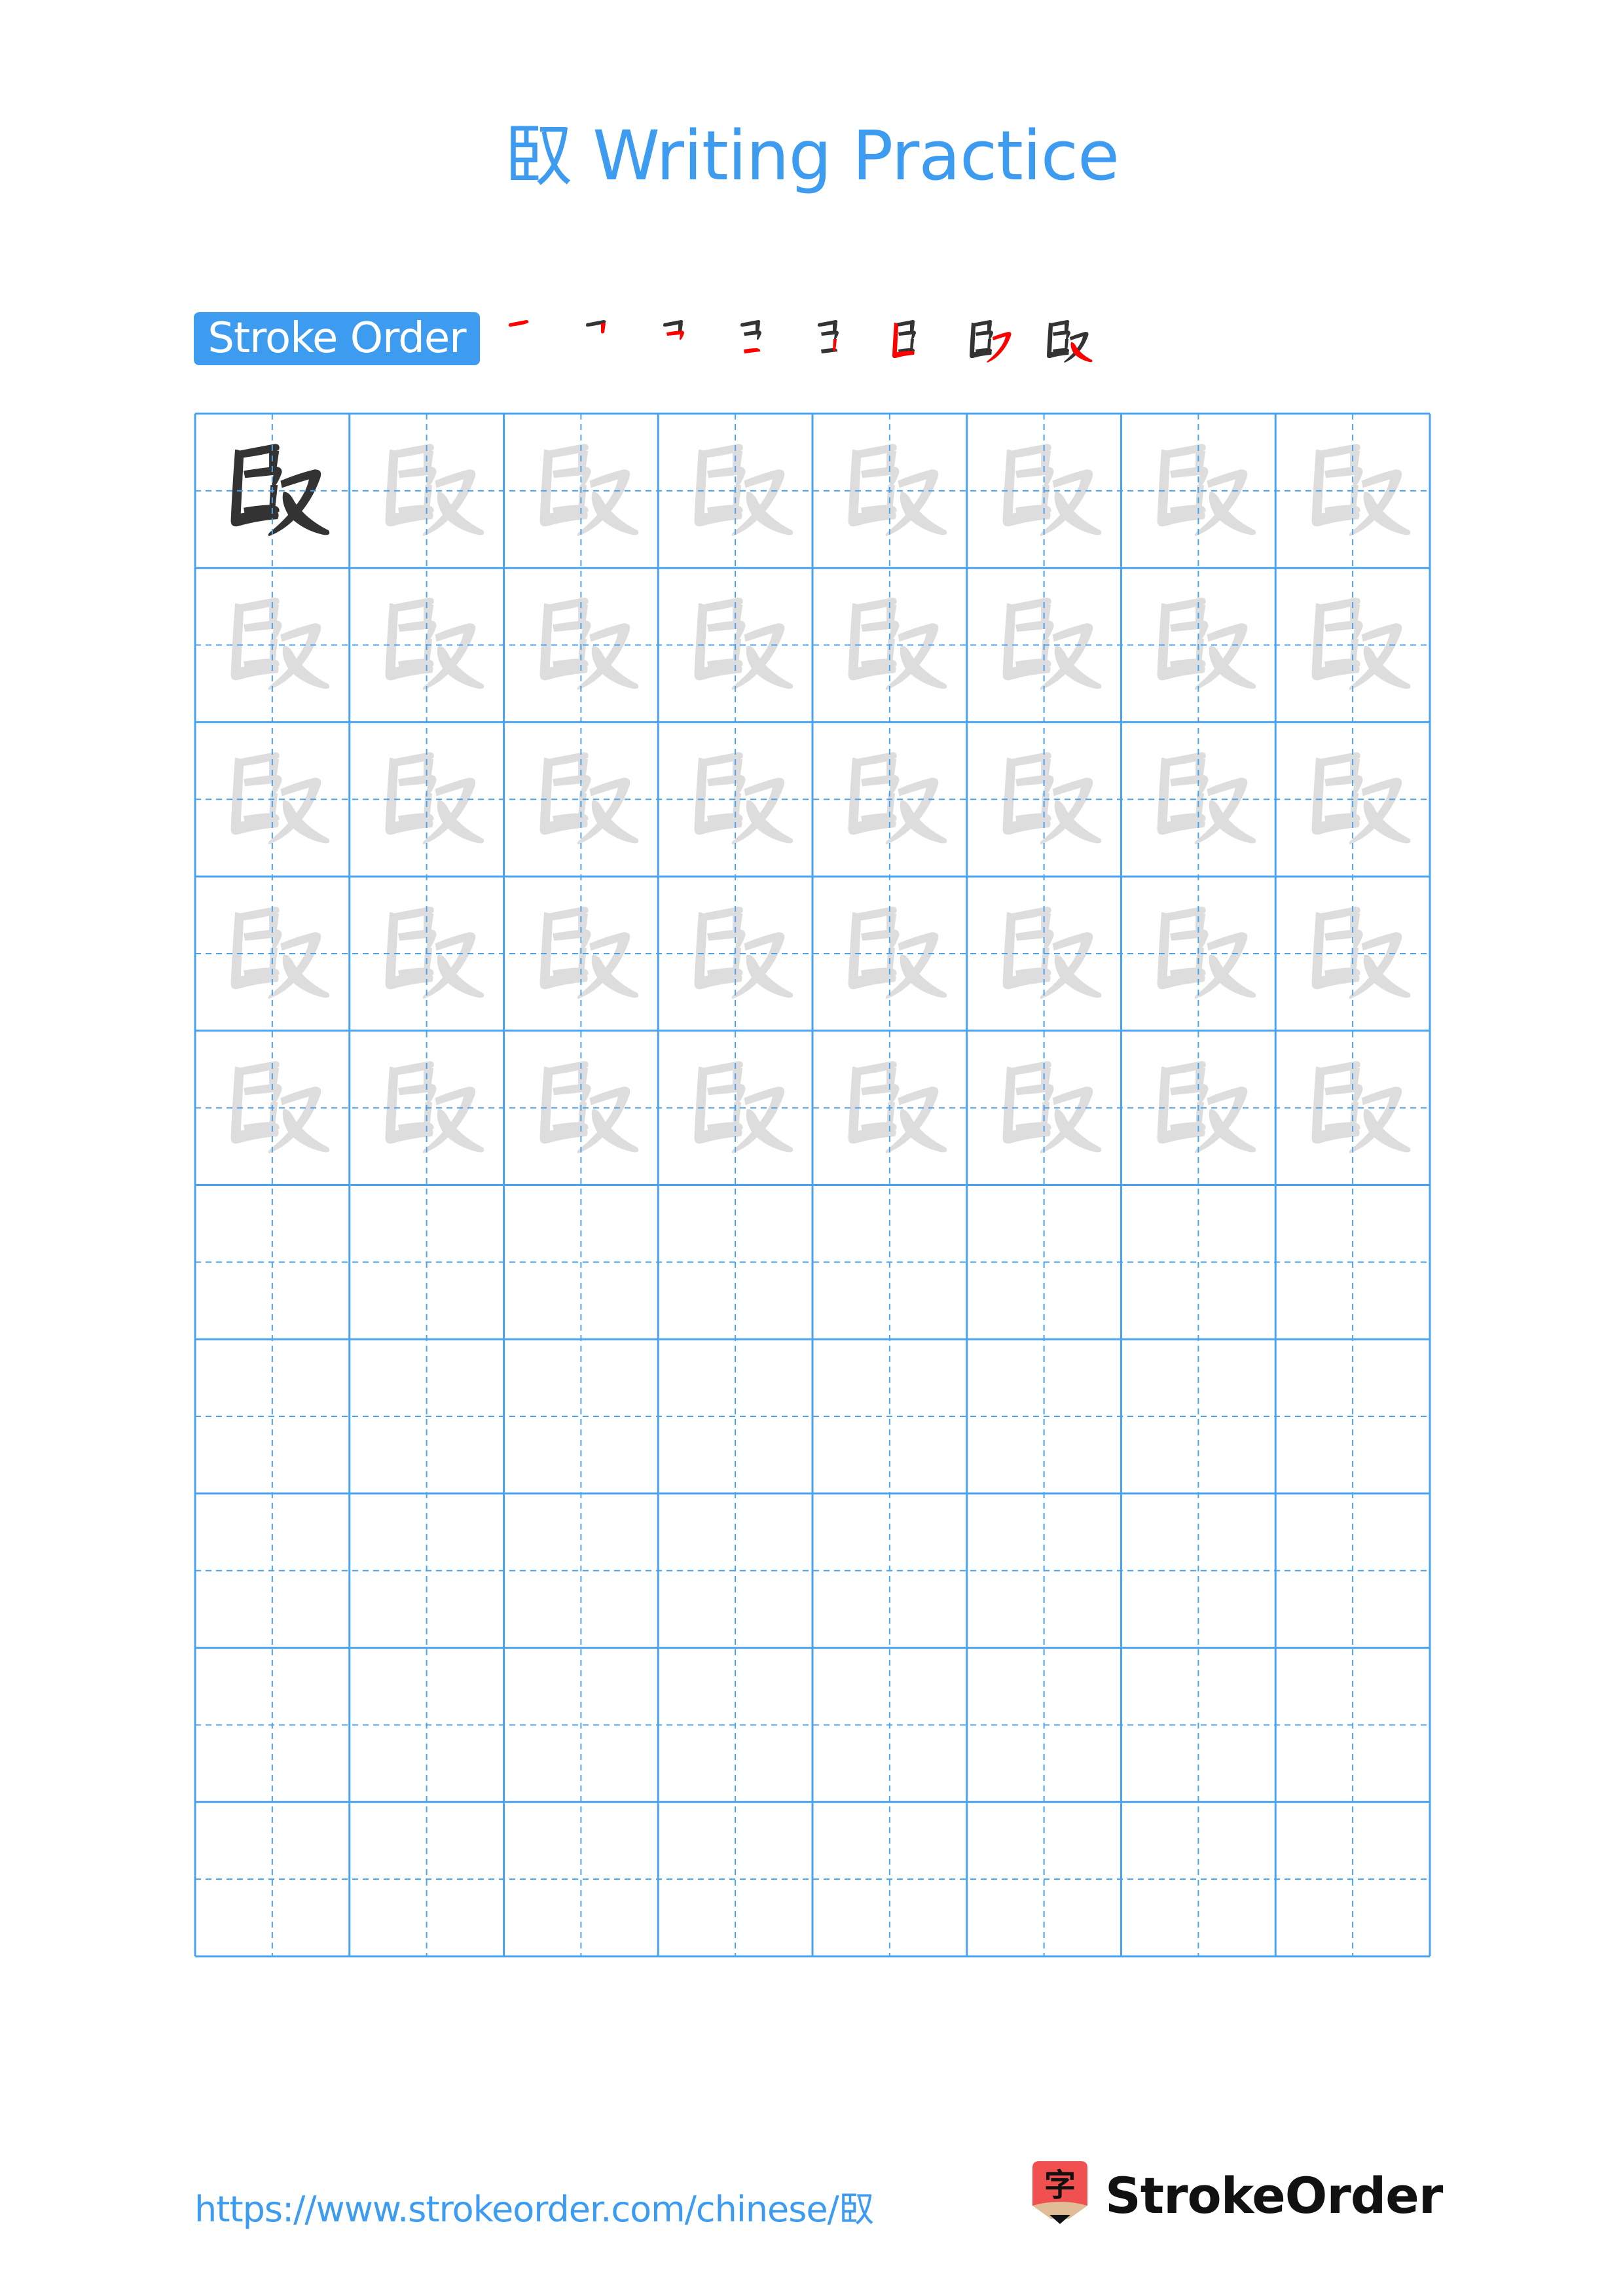  What do you see at coordinates (272, 491) in the screenshot?
I see `practice-cell-model` at bounding box center [272, 491].